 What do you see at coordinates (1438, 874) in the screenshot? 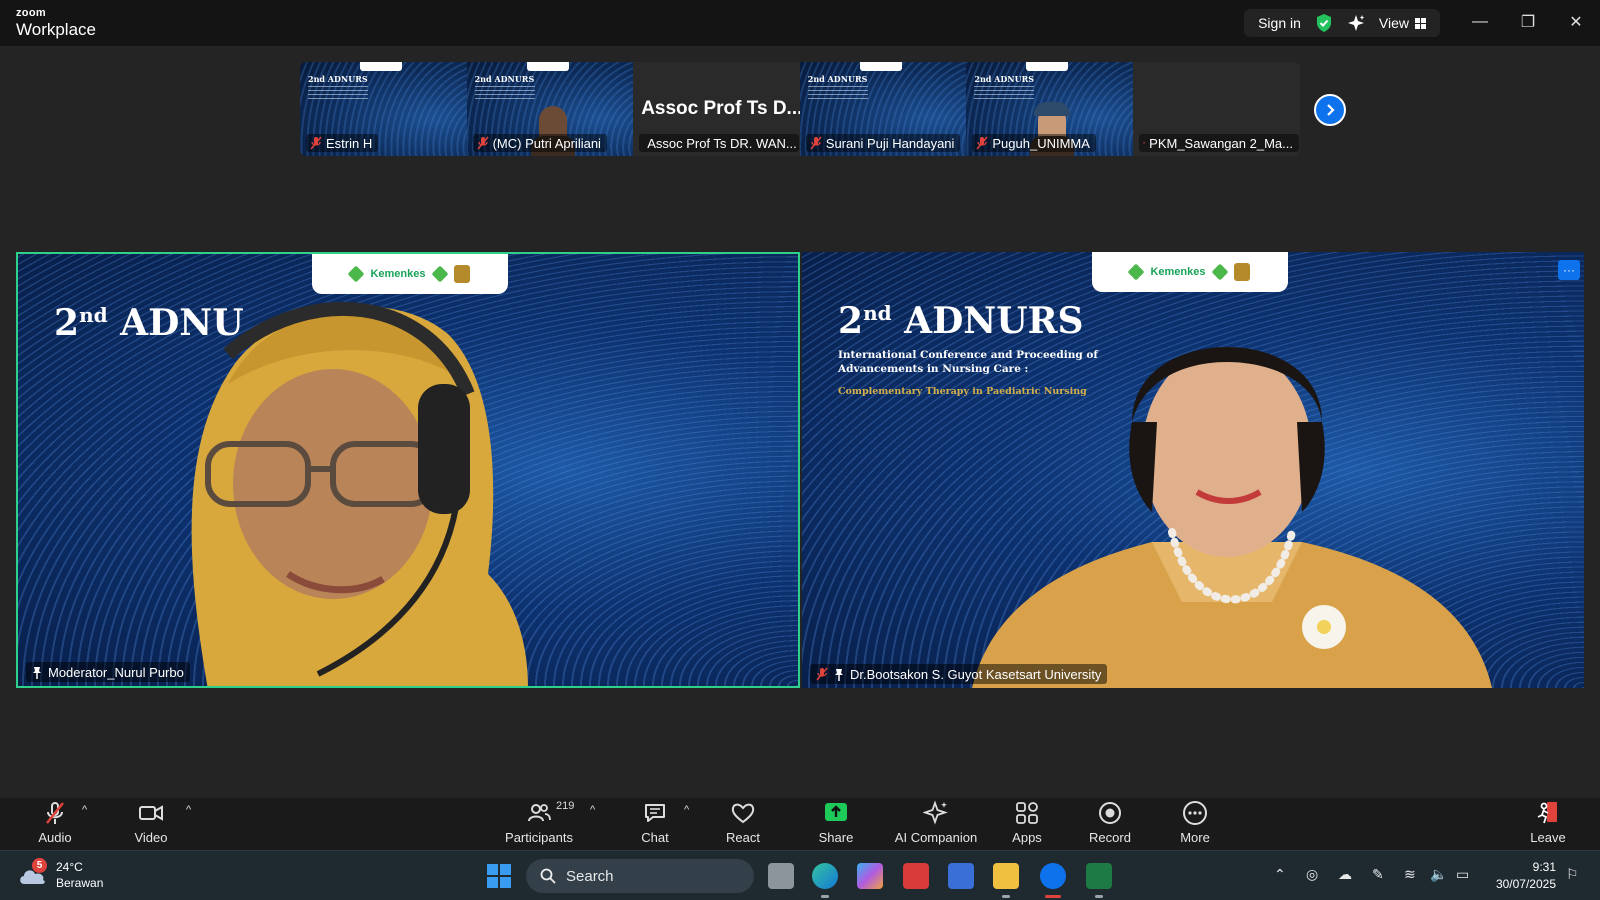
I see `volume-icon: 🔈` at bounding box center [1438, 874].